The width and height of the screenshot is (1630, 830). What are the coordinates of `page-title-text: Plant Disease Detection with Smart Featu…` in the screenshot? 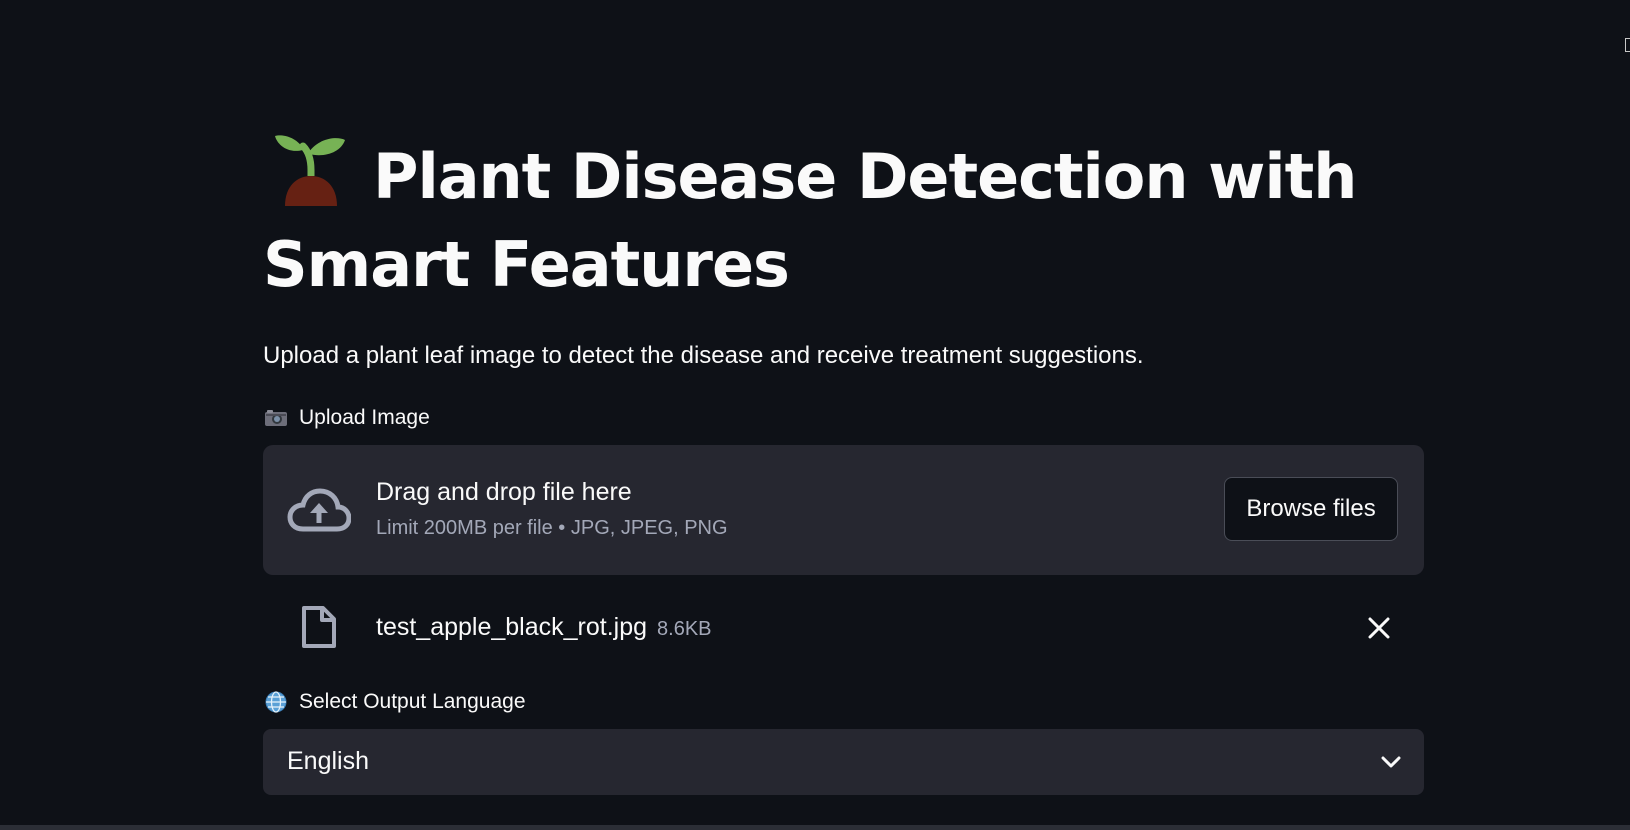 It's located at (810, 220).